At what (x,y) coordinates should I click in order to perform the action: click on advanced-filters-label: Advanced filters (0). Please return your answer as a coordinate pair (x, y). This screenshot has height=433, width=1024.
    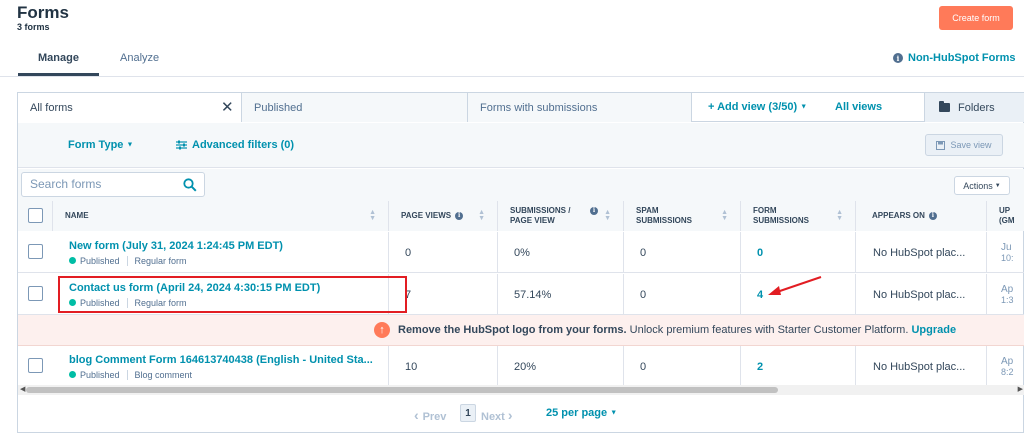
    Looking at the image, I should click on (243, 145).